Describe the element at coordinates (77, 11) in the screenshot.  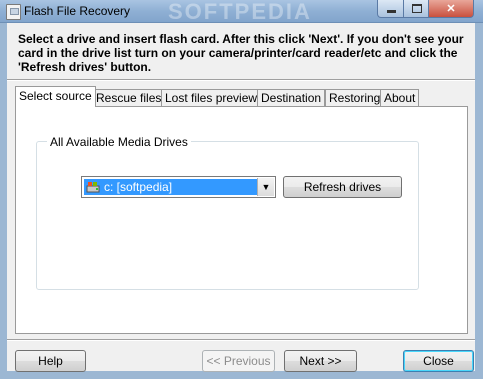
I see `window-title: Flash File Recovery` at that location.